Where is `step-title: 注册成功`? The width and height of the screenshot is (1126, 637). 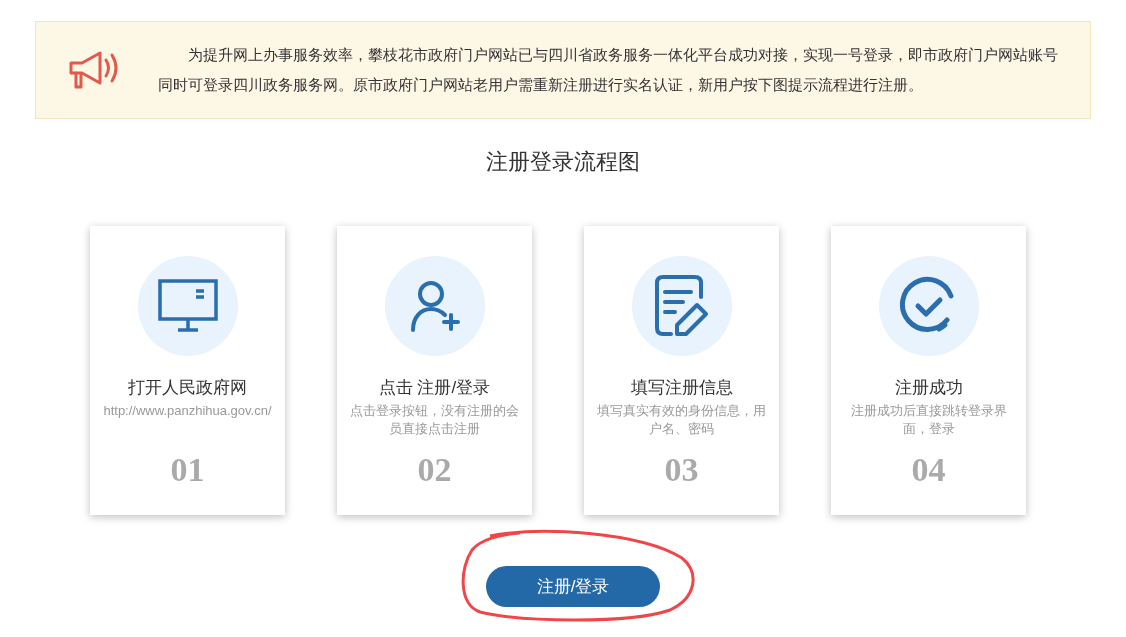
step-title: 注册成功 is located at coordinates (928, 388).